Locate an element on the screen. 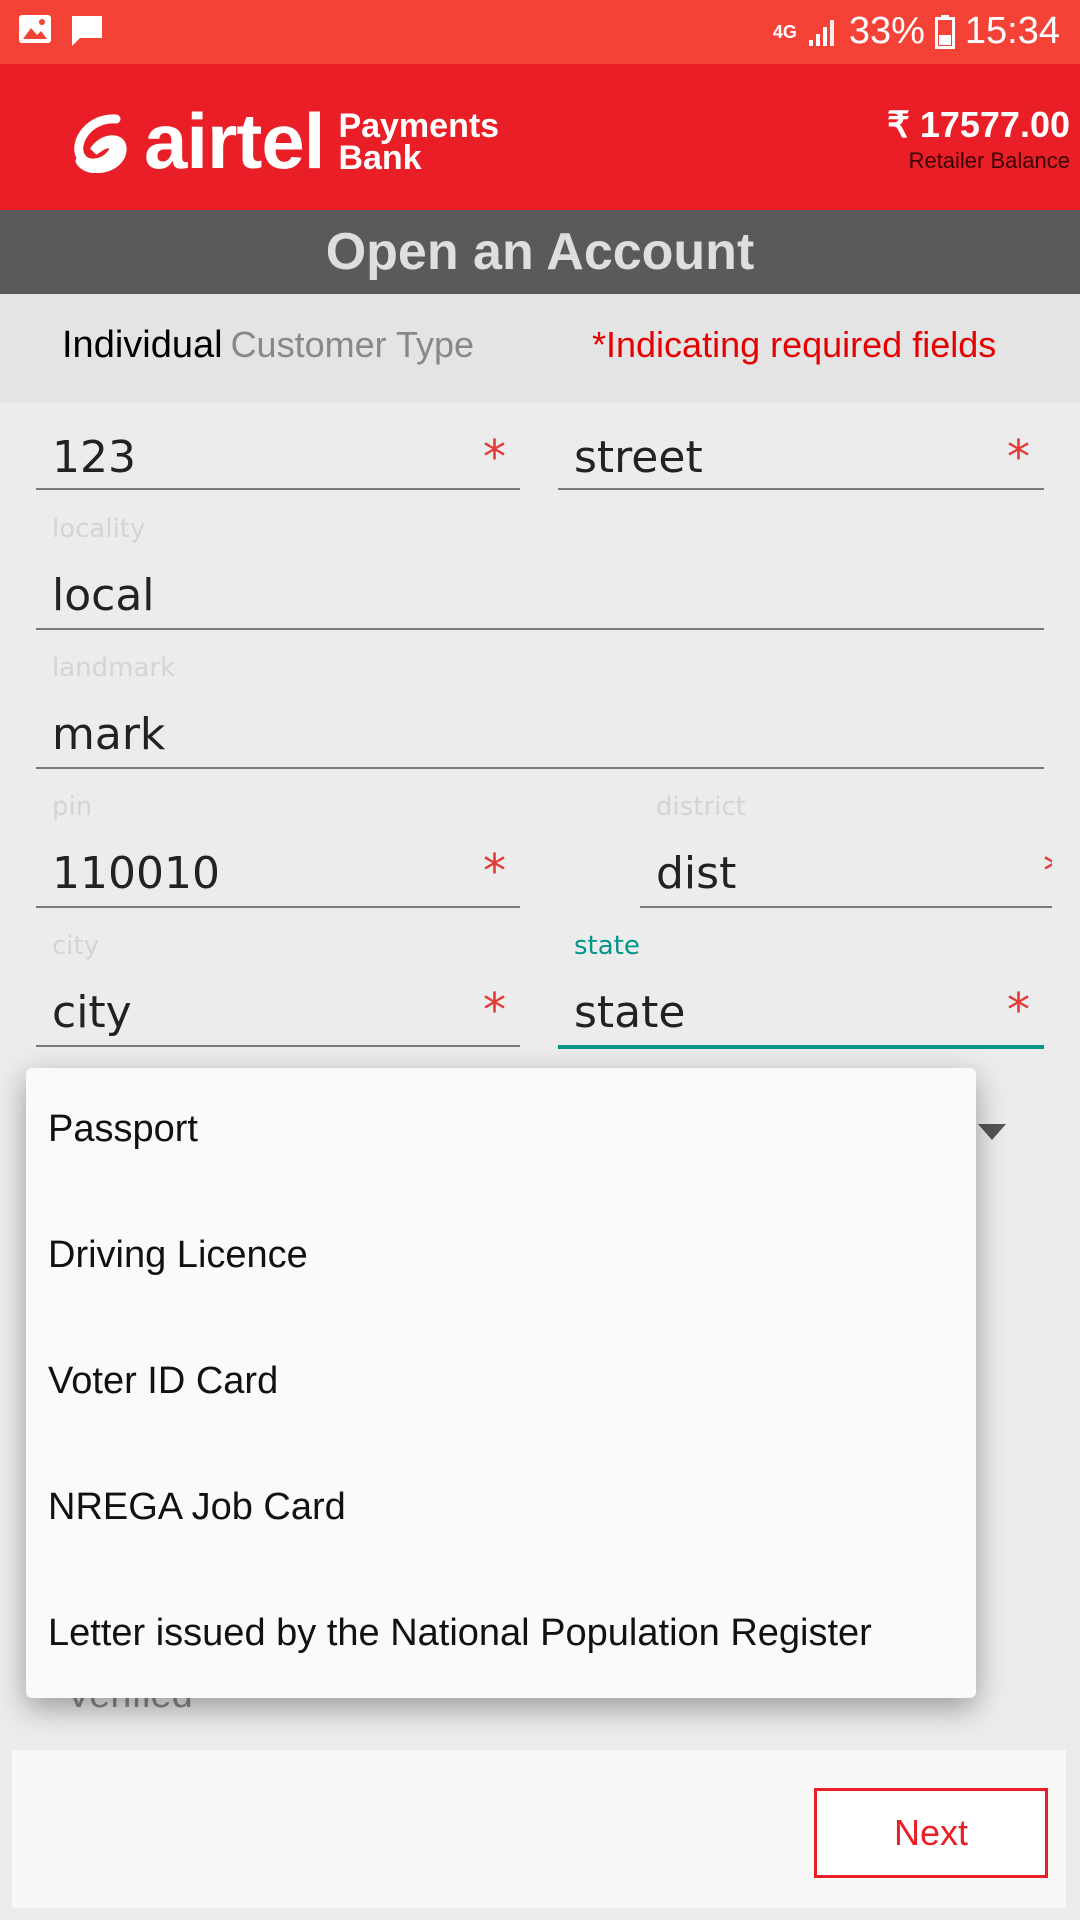  district-label: district is located at coordinates (701, 807).